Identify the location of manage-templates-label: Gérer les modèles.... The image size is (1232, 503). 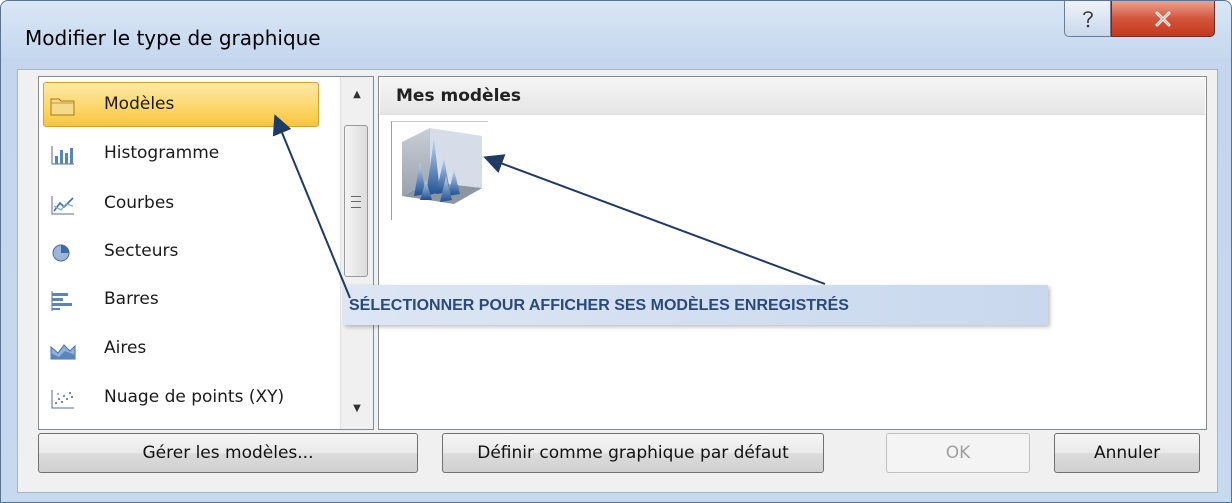
(228, 453).